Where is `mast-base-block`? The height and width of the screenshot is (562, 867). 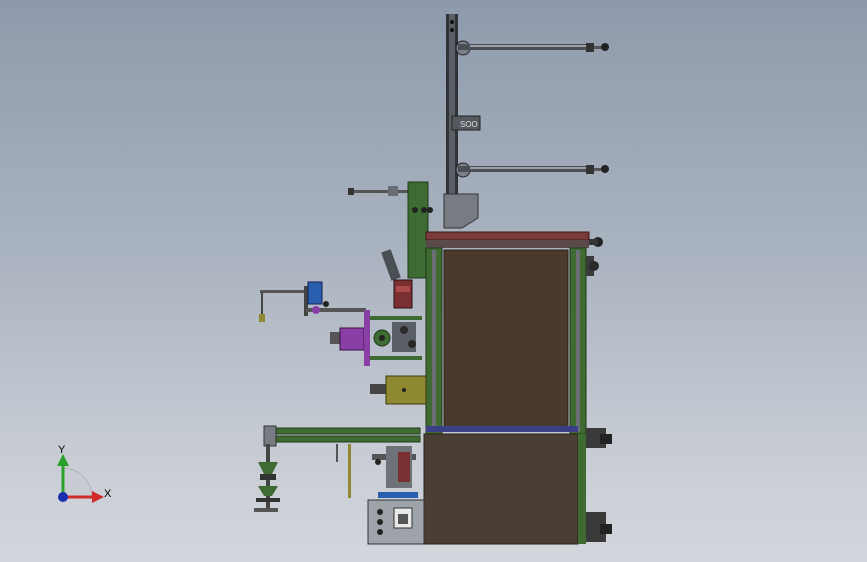
mast-base-block is located at coordinates (461, 211).